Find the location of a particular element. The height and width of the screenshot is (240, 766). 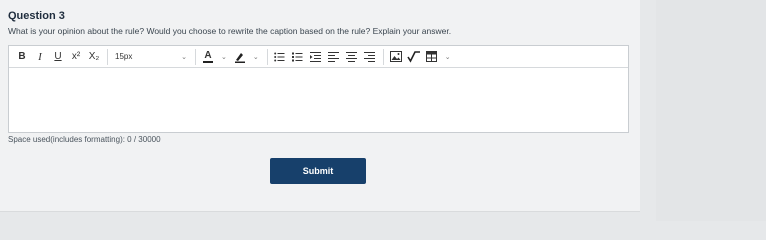

highlight-button is located at coordinates (240, 57).